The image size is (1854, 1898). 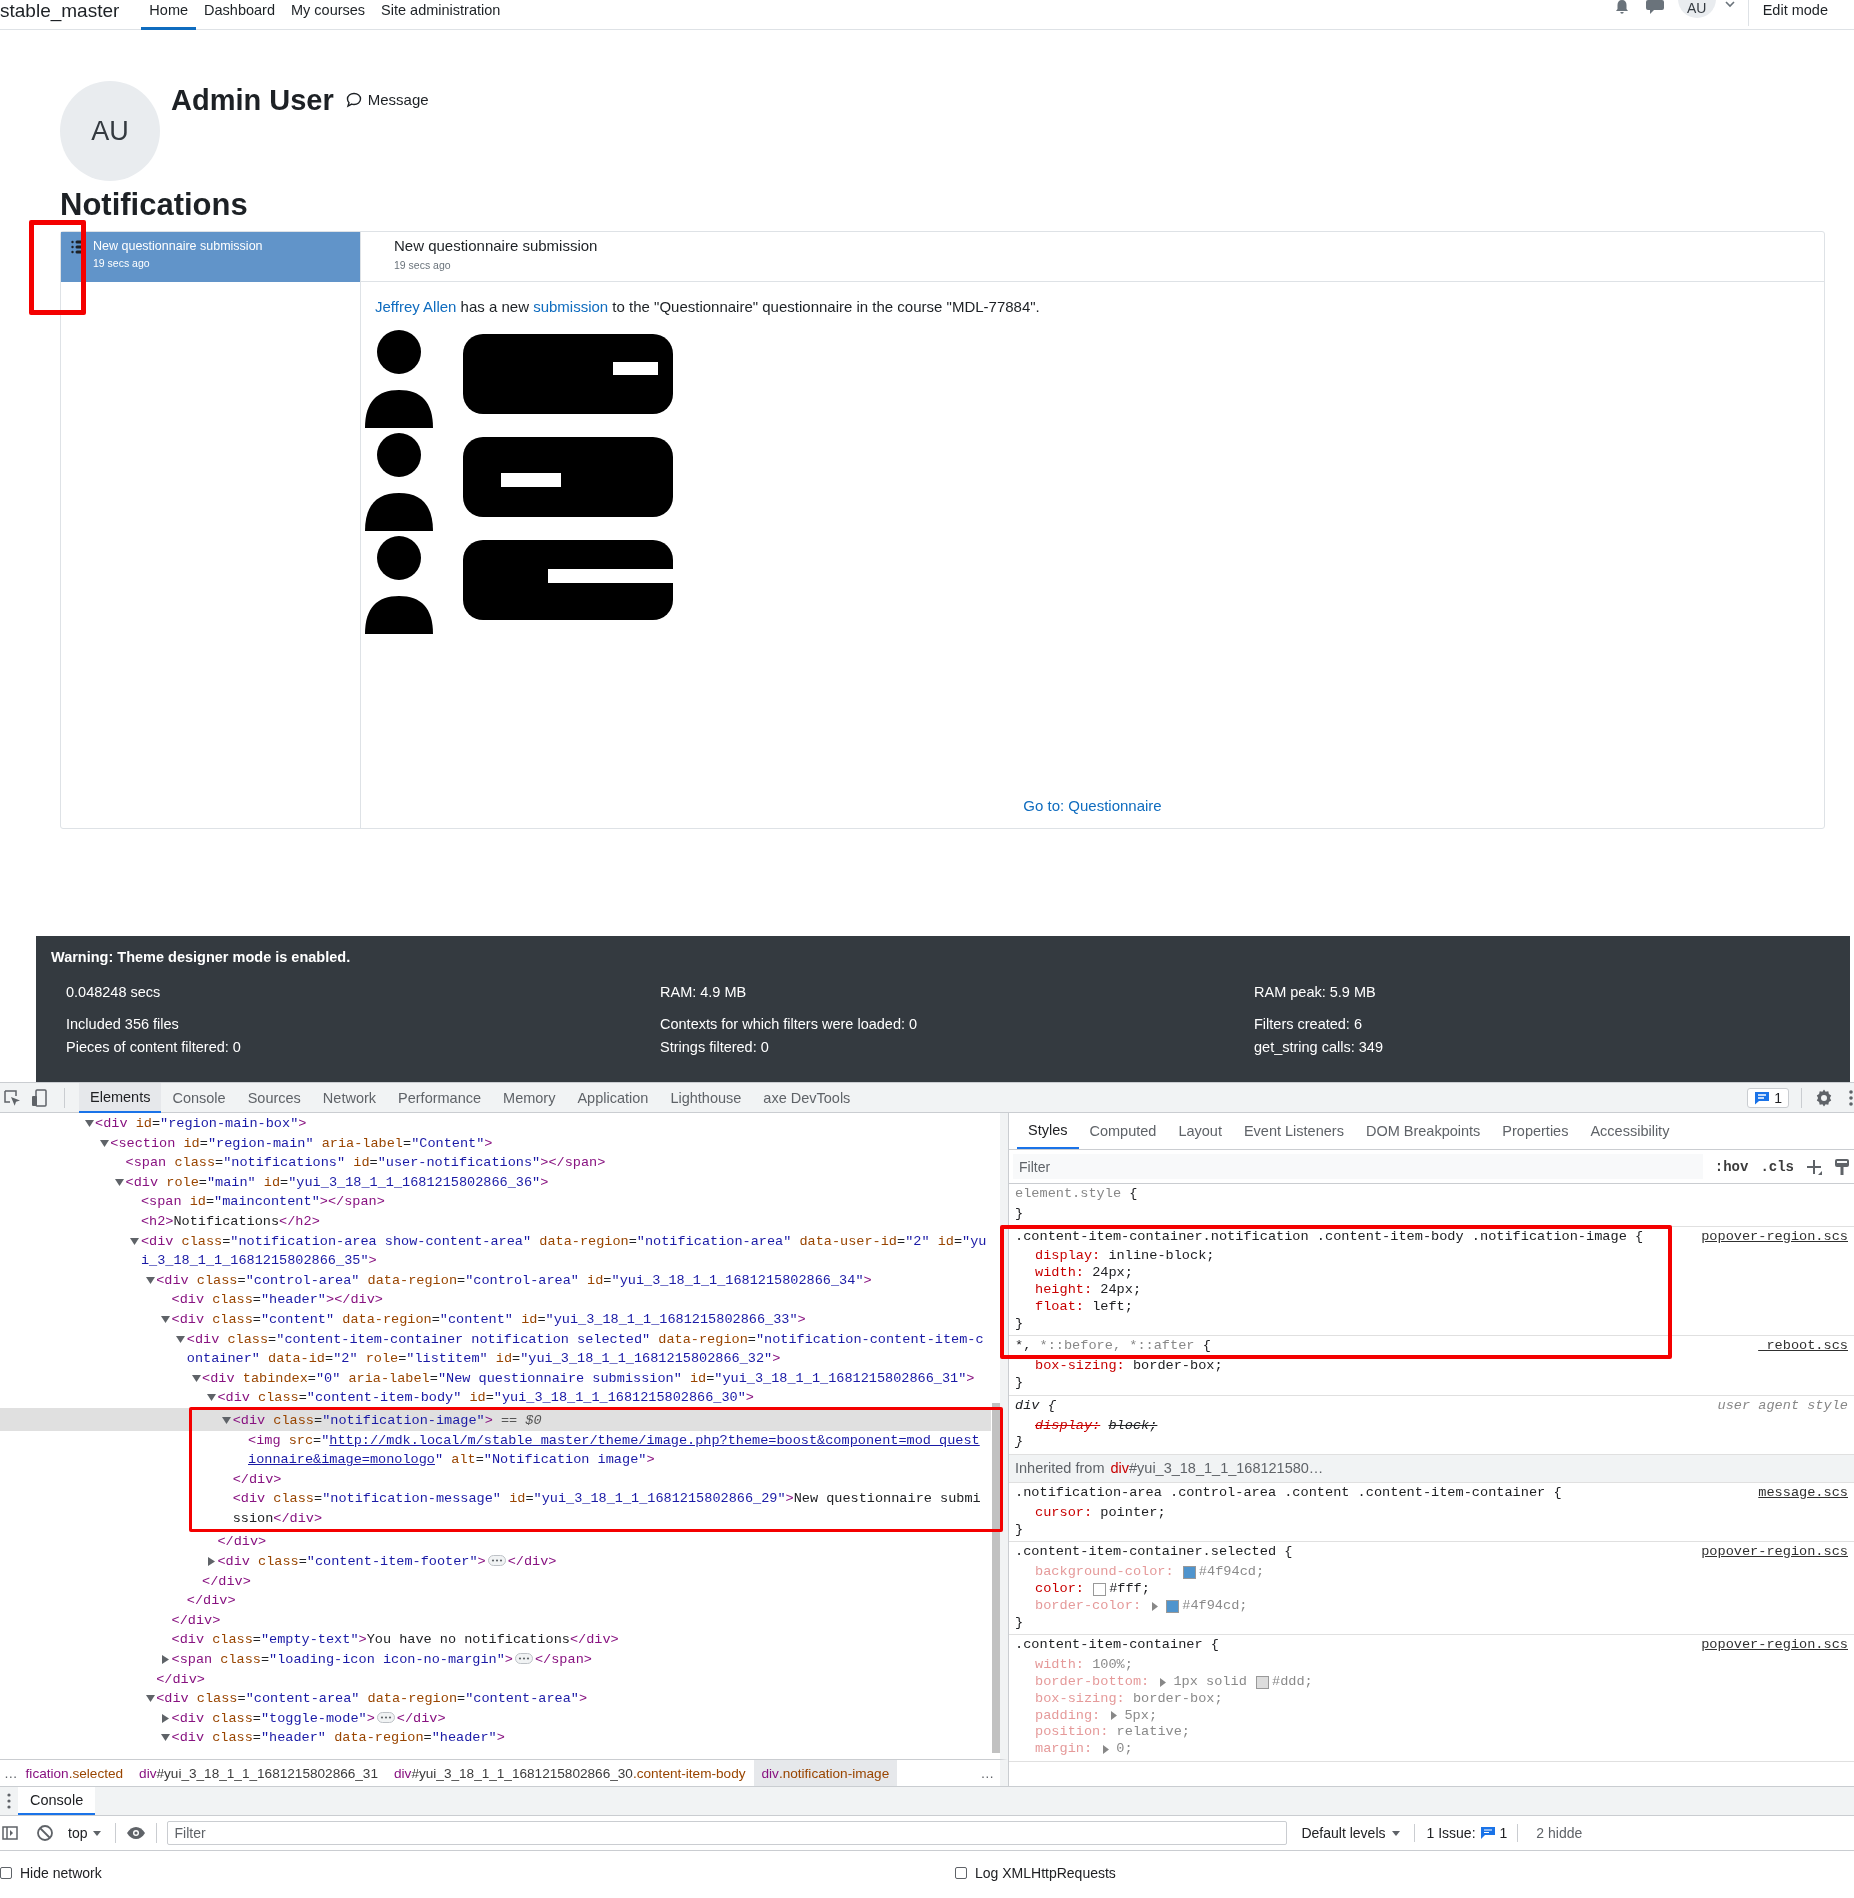 I want to click on dom-node: <span id="maincontent"></span>, so click(x=495, y=1202).